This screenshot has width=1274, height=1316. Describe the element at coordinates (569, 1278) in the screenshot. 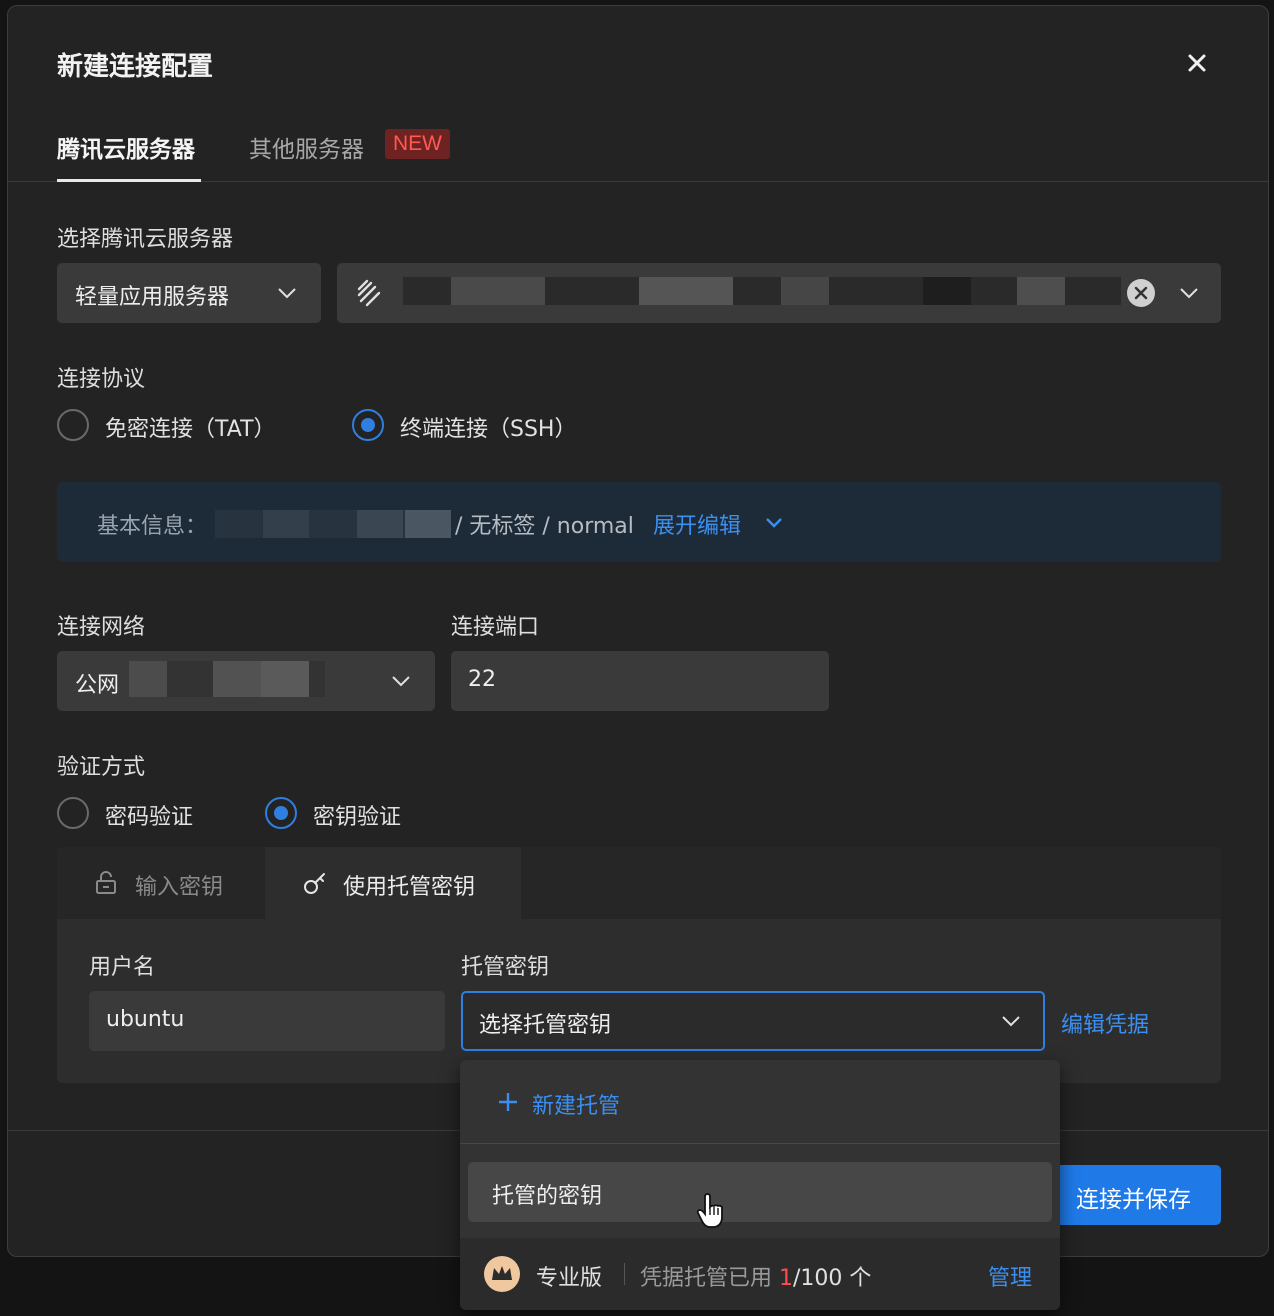

I see `plan-label: 专业版` at that location.